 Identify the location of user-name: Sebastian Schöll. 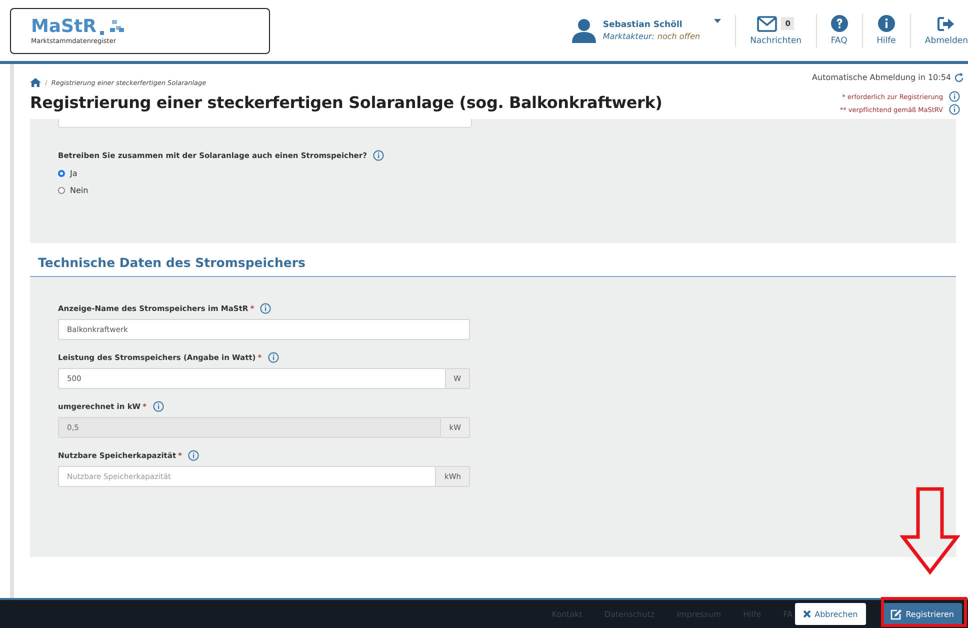
(643, 25).